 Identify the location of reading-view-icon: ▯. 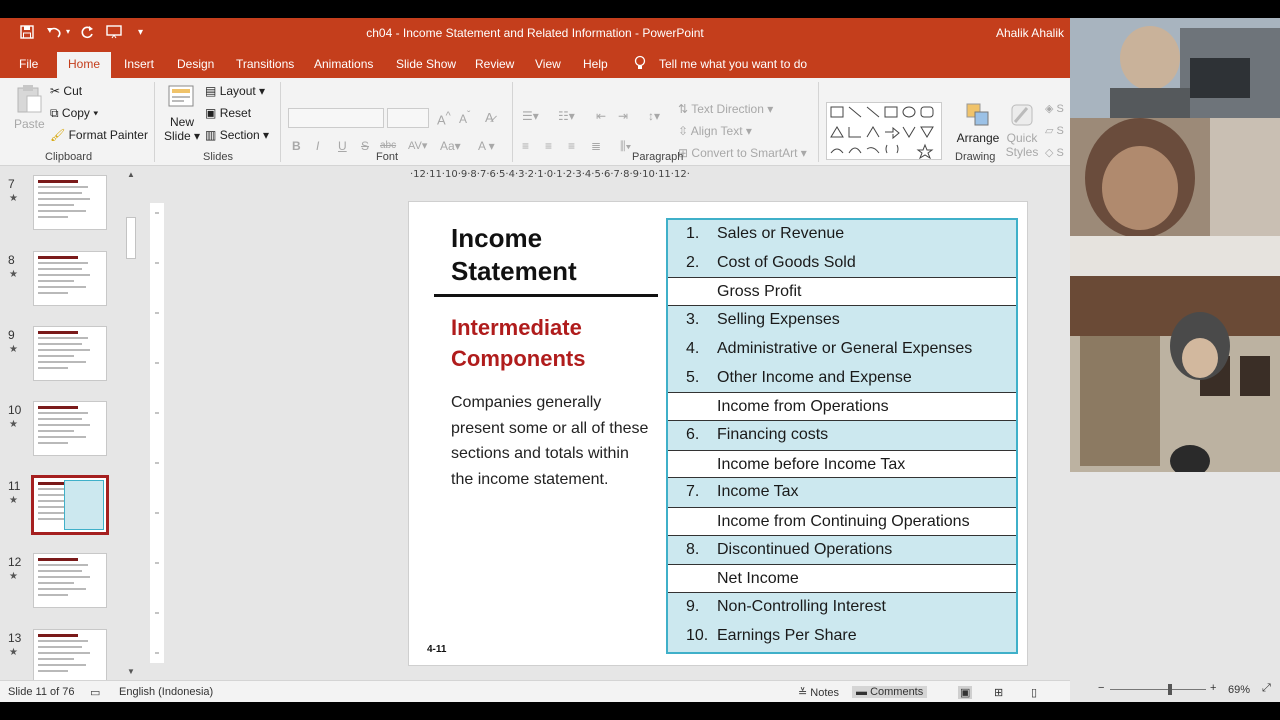
(1034, 692).